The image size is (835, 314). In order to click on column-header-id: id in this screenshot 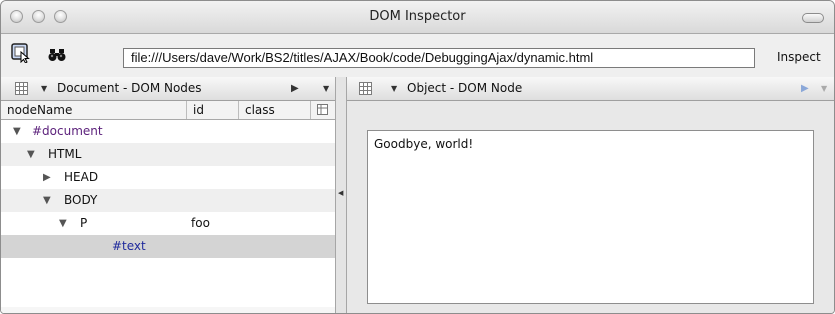, I will do `click(213, 110)`.